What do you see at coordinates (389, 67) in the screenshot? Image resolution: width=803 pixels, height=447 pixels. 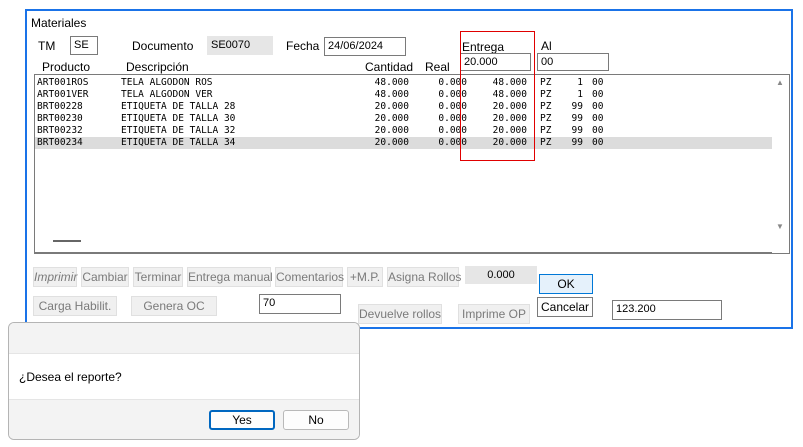 I see `header-cantidad: Cantidad` at bounding box center [389, 67].